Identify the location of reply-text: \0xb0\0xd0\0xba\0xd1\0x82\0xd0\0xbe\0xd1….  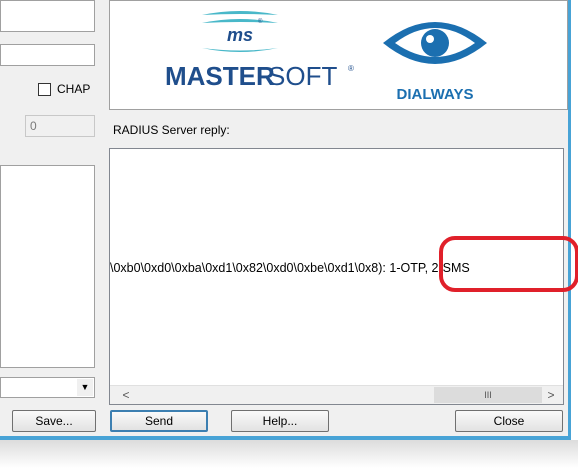
(290, 268).